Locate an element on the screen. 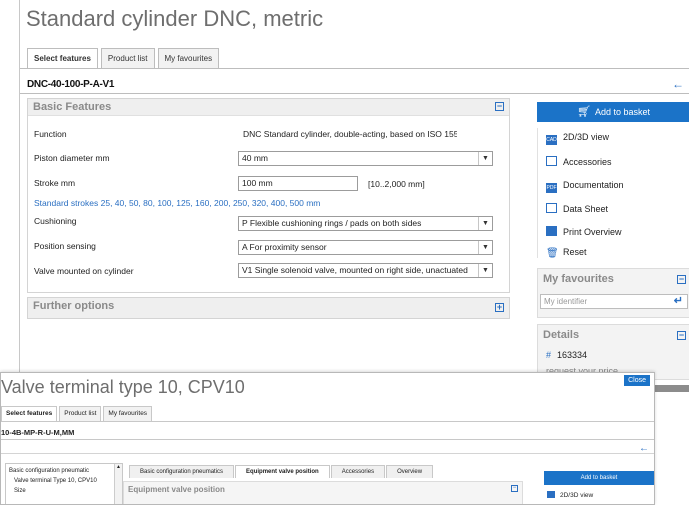 This screenshot has width=689, height=505. action-accessories: Accessories is located at coordinates (579, 161).